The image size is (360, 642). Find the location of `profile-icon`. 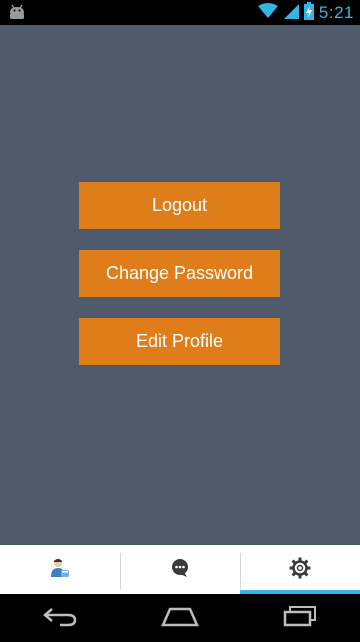

profile-icon is located at coordinates (60, 570).